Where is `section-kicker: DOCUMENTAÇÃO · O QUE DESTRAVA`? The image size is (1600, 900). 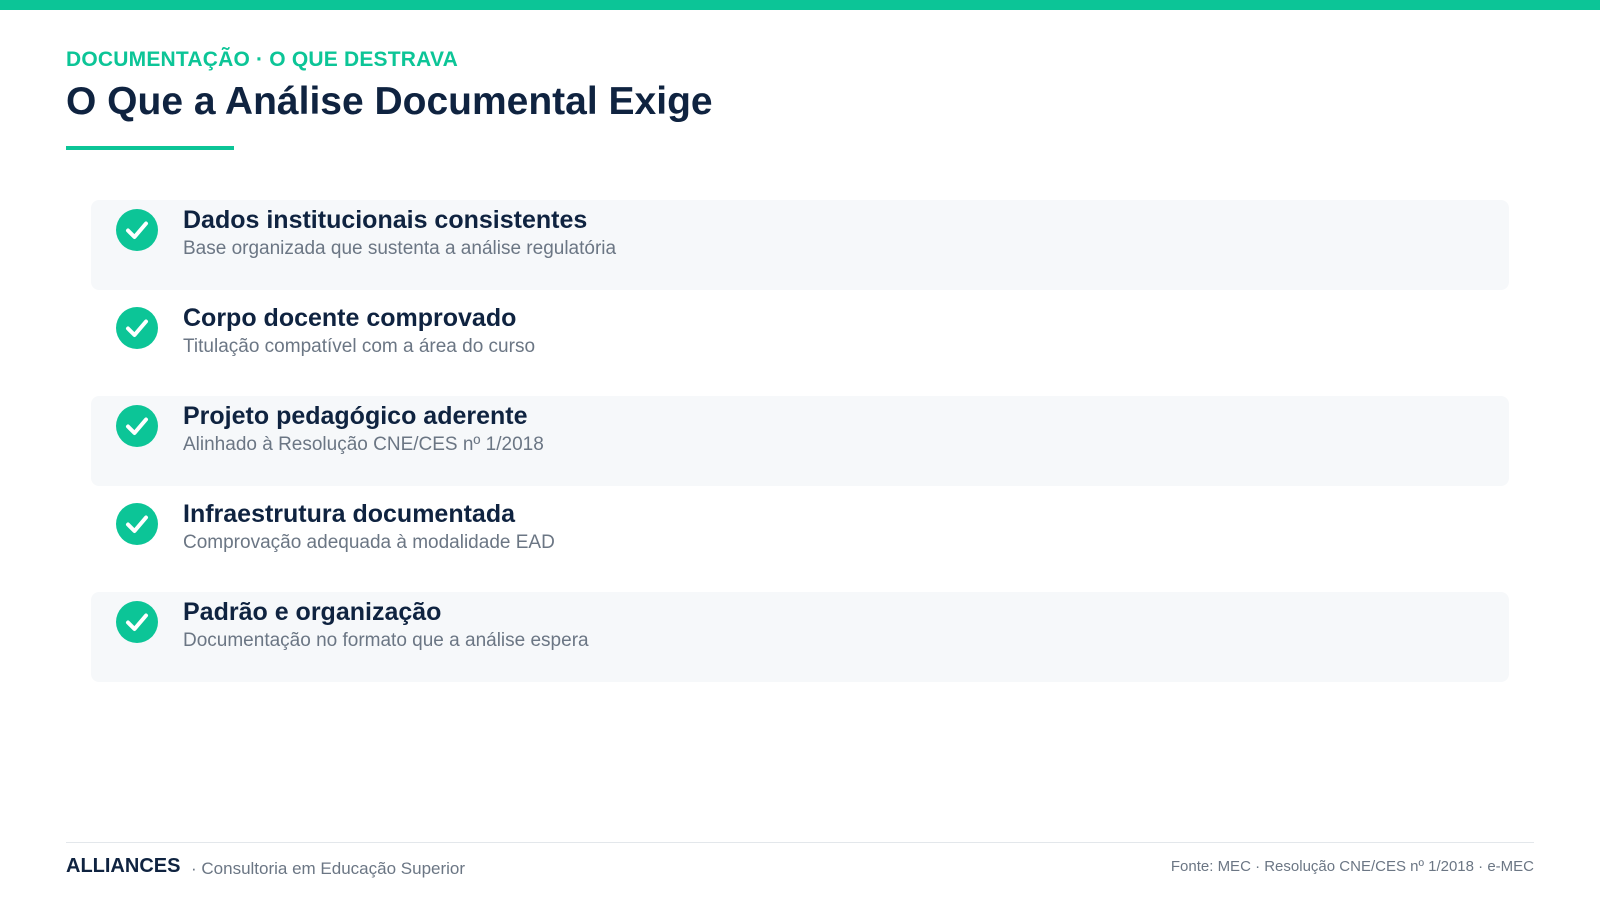
section-kicker: DOCUMENTAÇÃO · O QUE DESTRAVA is located at coordinates (262, 59).